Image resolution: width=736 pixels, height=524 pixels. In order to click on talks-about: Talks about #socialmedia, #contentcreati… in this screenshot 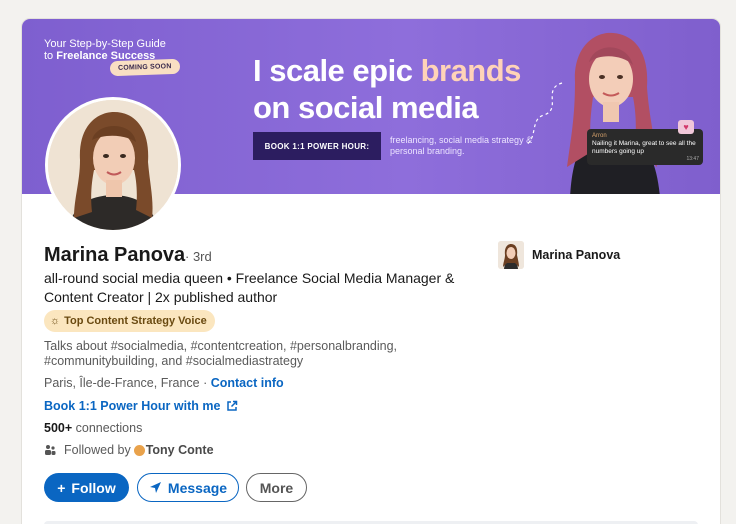, I will do `click(221, 353)`.